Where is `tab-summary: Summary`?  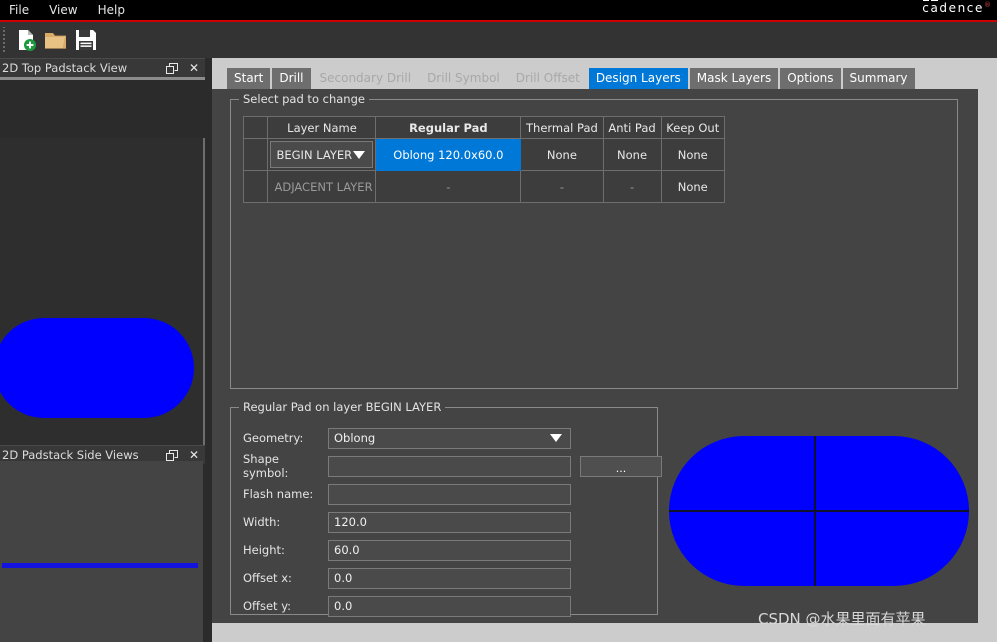
tab-summary: Summary is located at coordinates (878, 78).